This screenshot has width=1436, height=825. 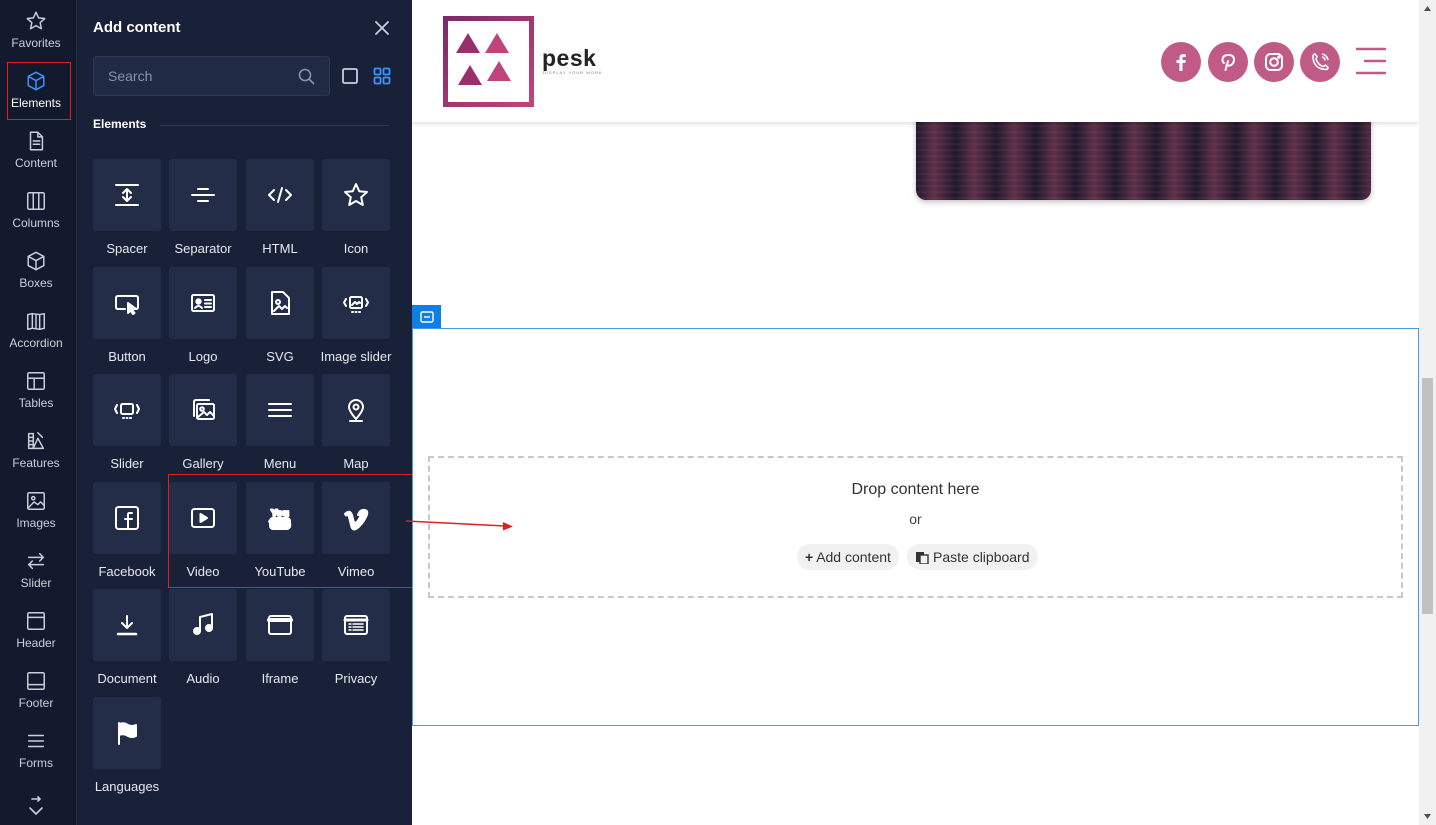 What do you see at coordinates (127, 248) in the screenshot?
I see `tile-label: Spacer` at bounding box center [127, 248].